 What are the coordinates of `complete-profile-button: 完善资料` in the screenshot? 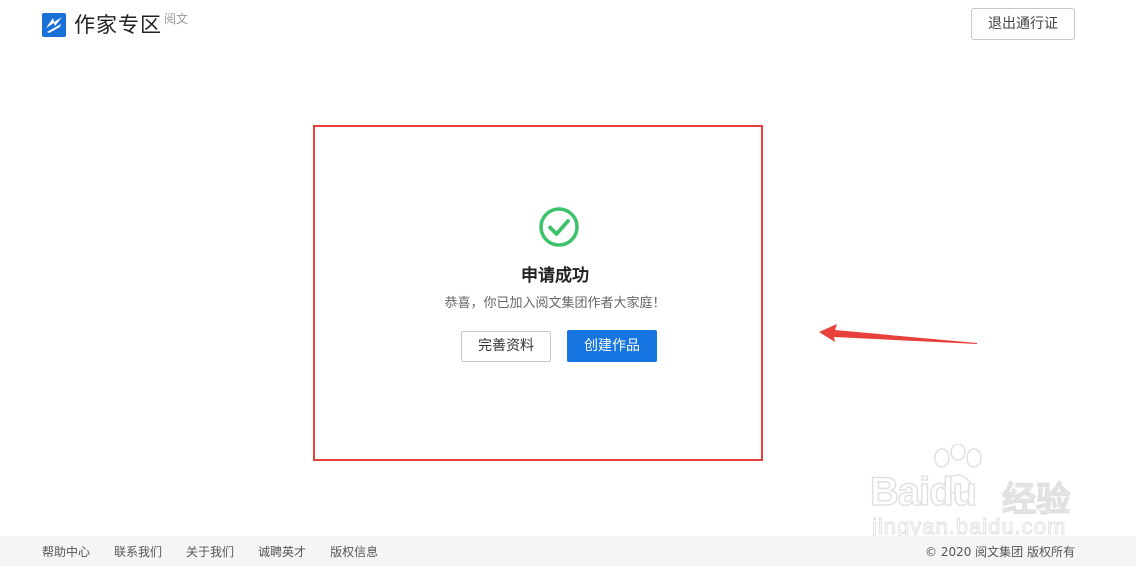 It's located at (506, 346).